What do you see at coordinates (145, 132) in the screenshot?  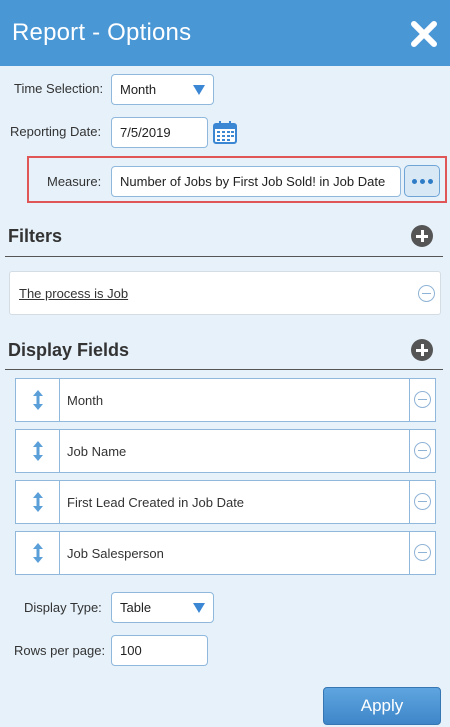 I see `reporting-date-value: 7/5/2019` at bounding box center [145, 132].